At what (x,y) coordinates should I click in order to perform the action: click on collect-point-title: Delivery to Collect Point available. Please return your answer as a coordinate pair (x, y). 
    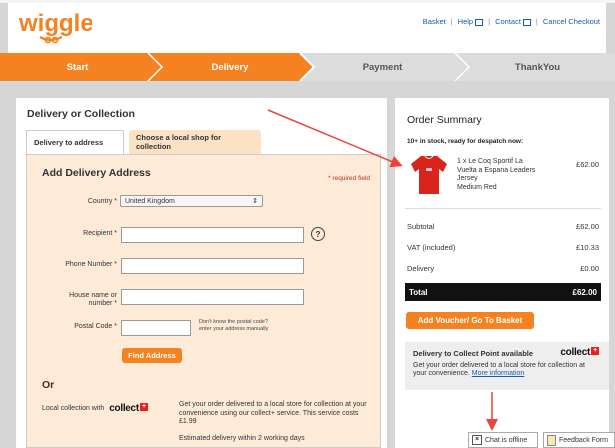
    Looking at the image, I should click on (473, 353).